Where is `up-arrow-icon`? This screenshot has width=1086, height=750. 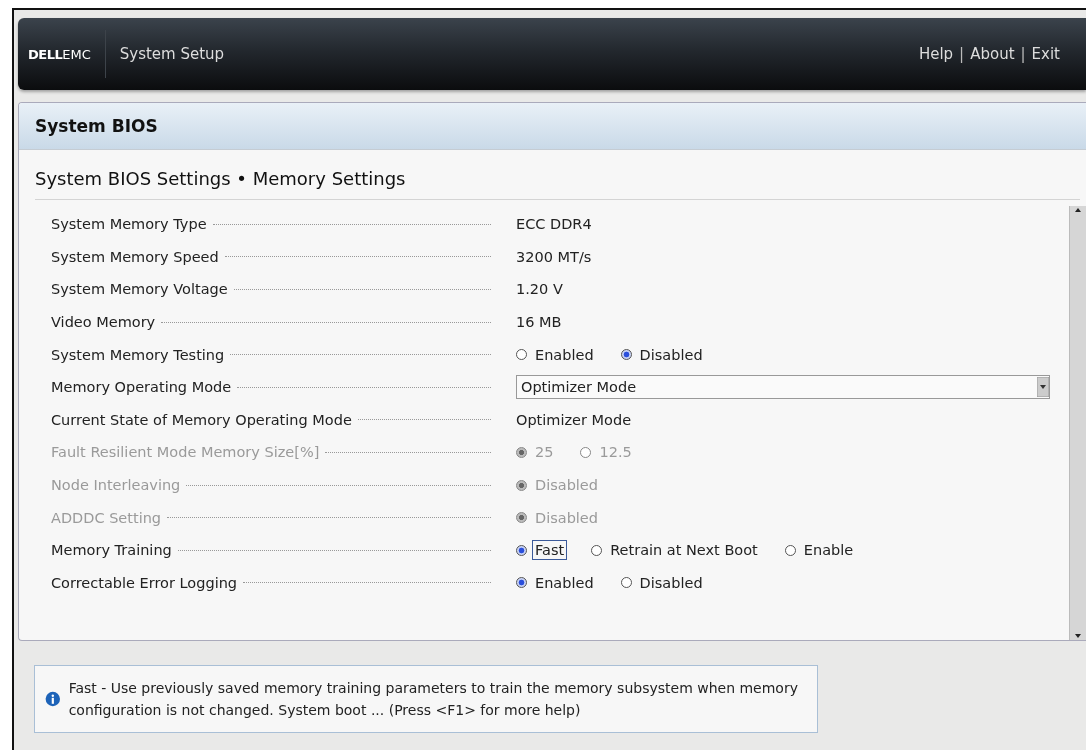 up-arrow-icon is located at coordinates (1078, 210).